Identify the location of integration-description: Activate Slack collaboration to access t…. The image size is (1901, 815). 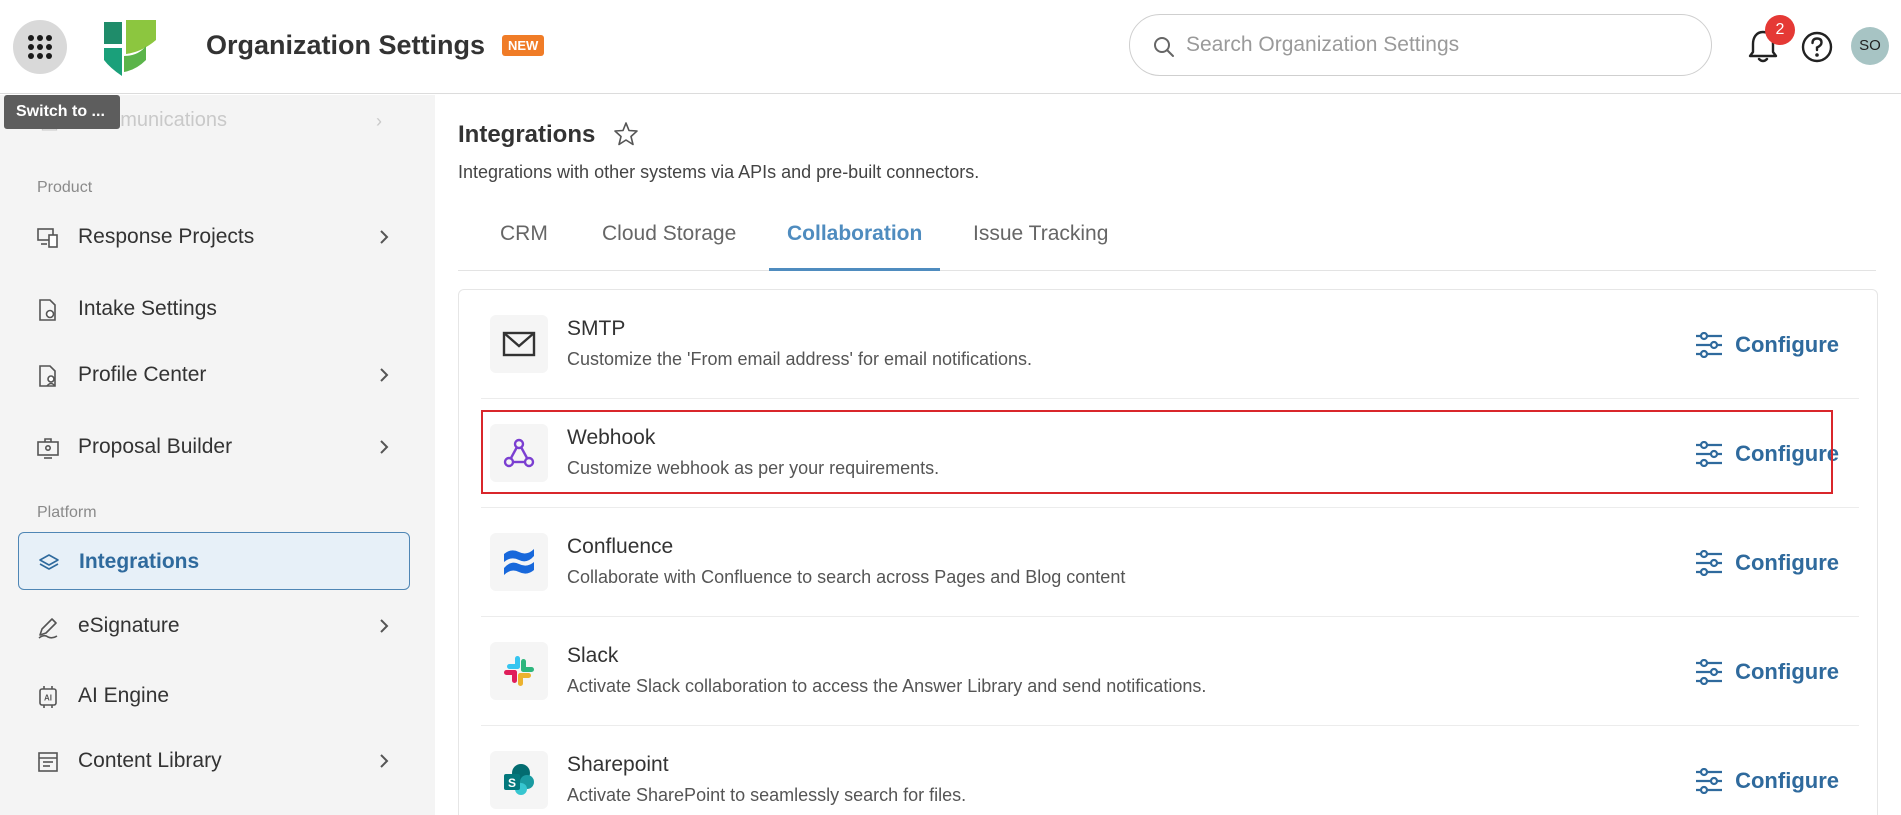
(887, 686).